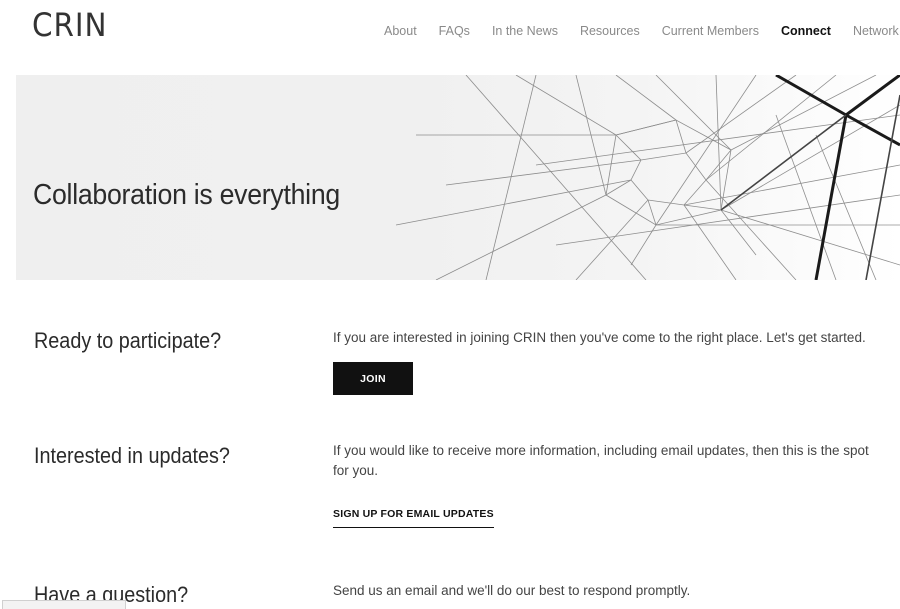 This screenshot has height=609, width=900. Describe the element at coordinates (876, 31) in the screenshot. I see `nav-network-event: Network Event` at that location.